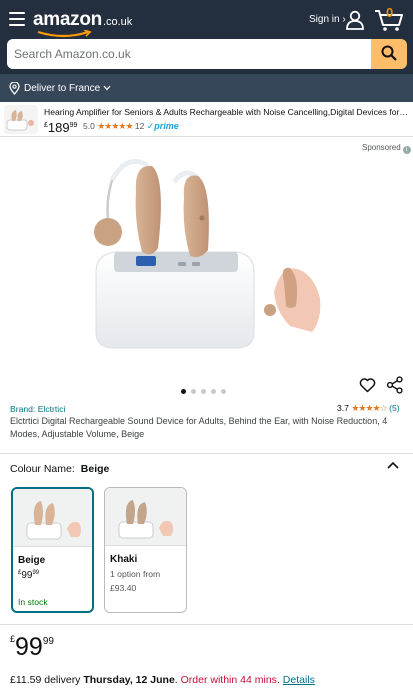  Describe the element at coordinates (395, 385) in the screenshot. I see `share-icon` at that location.